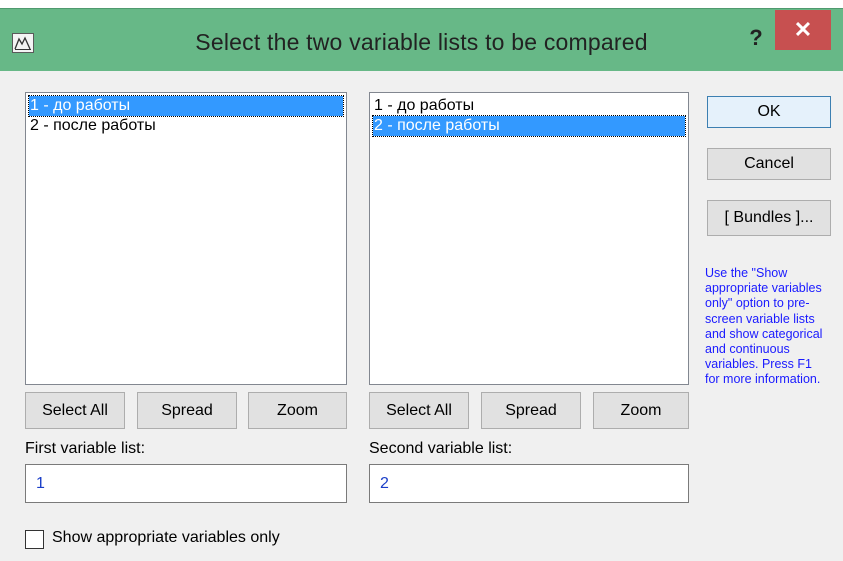 The image size is (843, 561). Describe the element at coordinates (186, 483) in the screenshot. I see `first-variable-list-field: 1` at that location.